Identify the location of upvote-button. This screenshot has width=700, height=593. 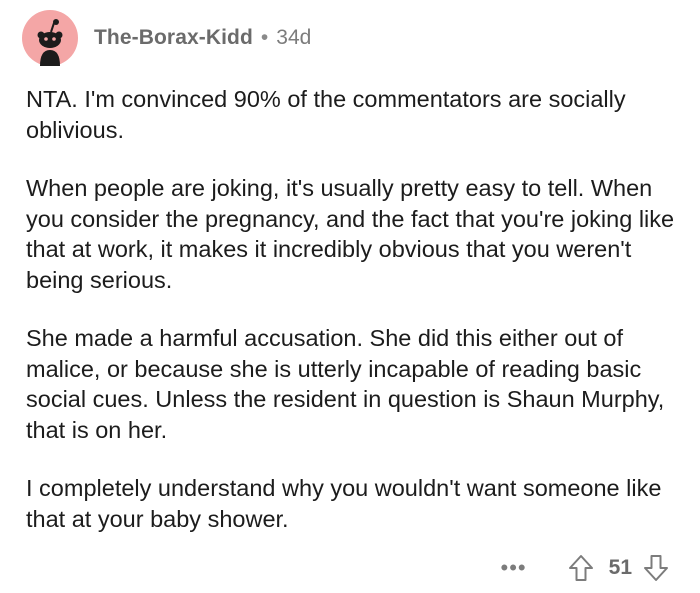
(581, 568).